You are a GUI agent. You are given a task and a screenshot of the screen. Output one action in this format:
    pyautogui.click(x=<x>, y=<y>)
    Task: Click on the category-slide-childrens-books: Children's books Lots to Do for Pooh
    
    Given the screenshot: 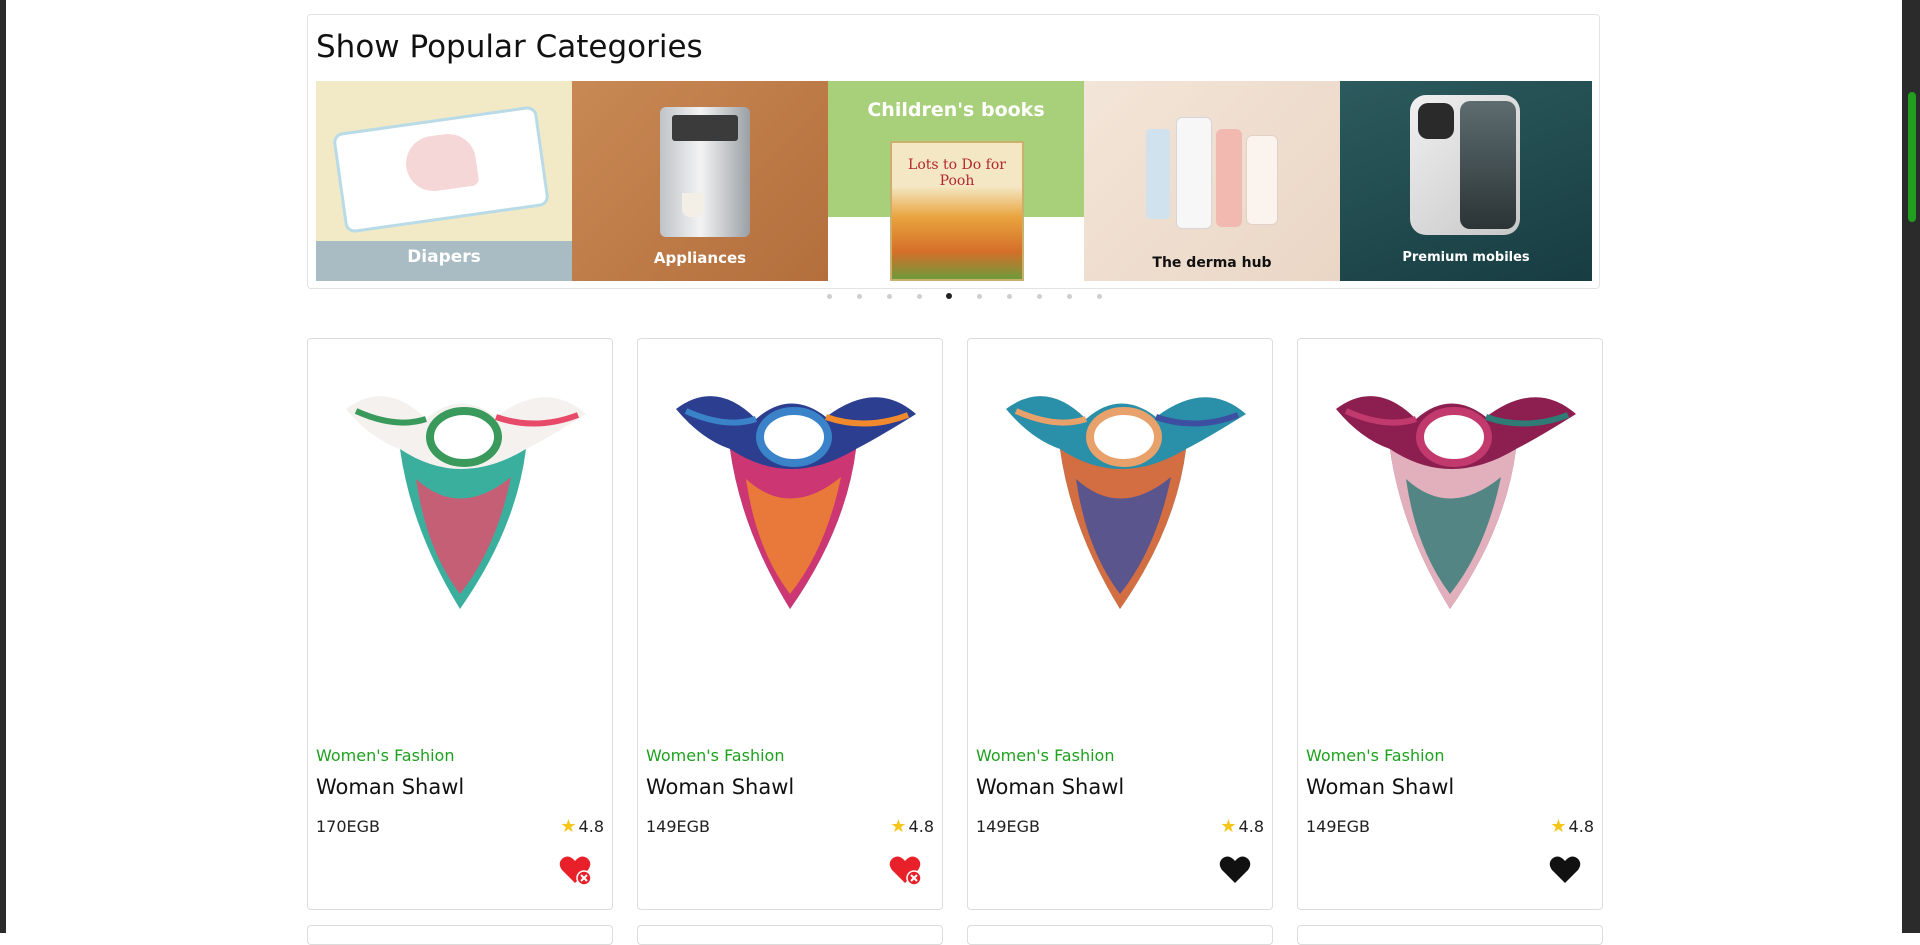 What is the action you would take?
    pyautogui.click(x=956, y=181)
    